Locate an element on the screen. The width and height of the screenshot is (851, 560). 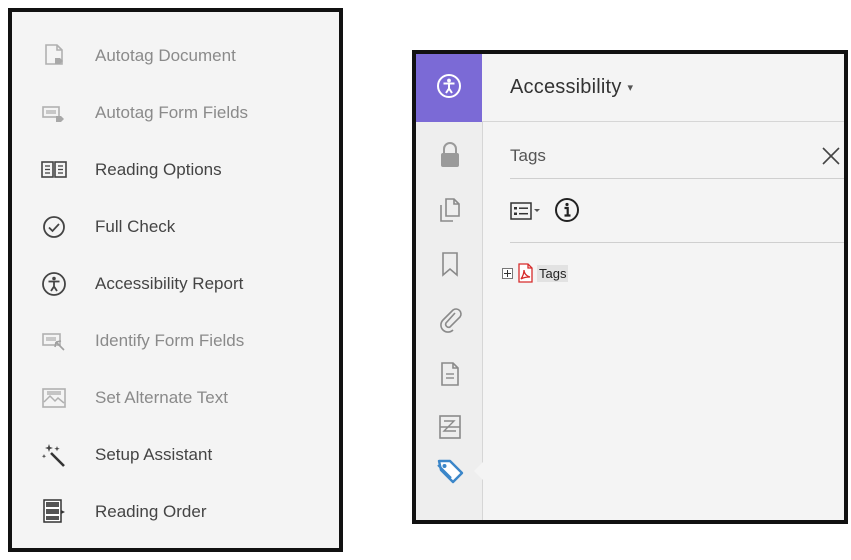
expand-plus-icon is located at coordinates (507, 273).